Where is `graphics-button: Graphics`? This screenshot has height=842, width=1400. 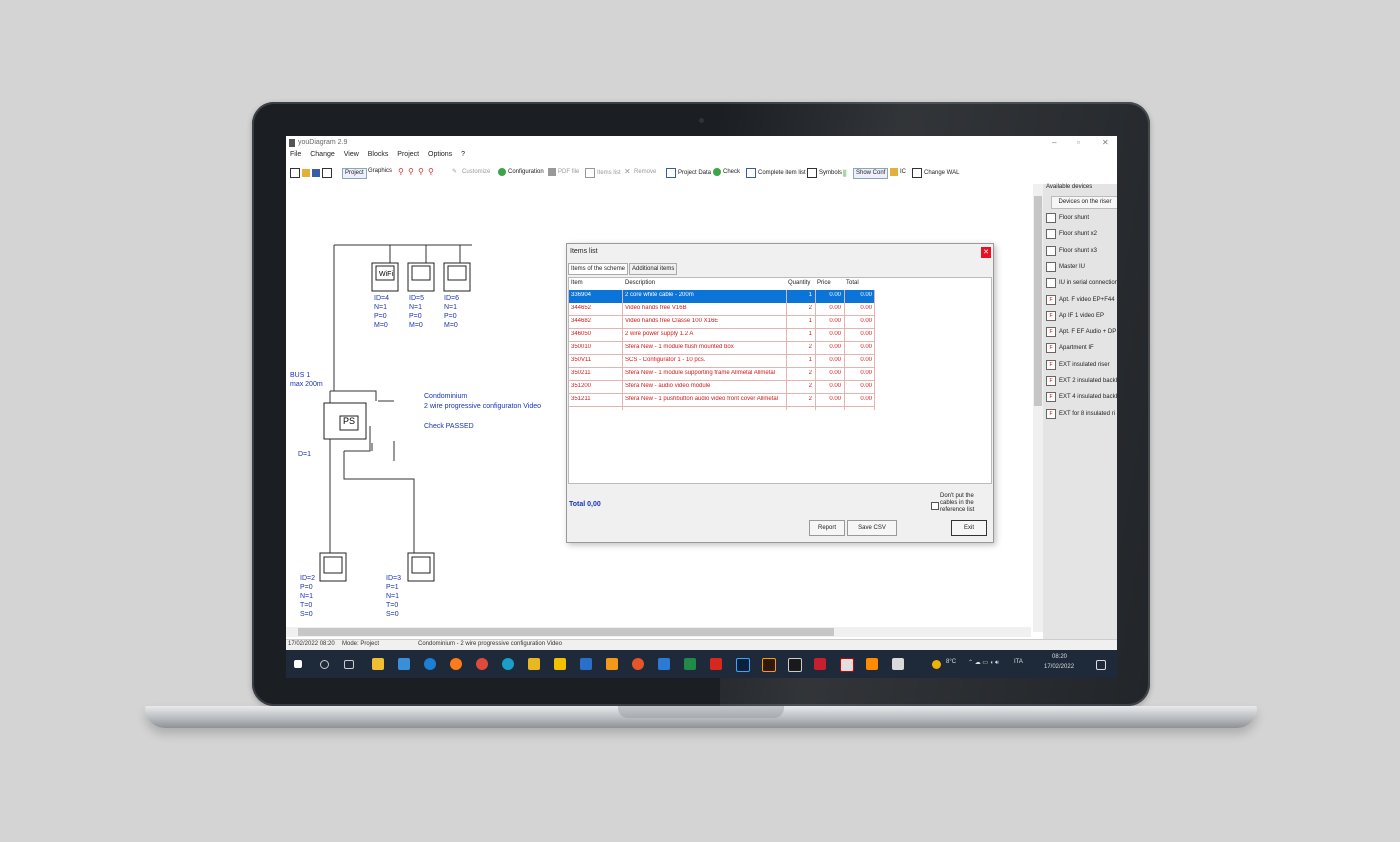 graphics-button: Graphics is located at coordinates (380, 171).